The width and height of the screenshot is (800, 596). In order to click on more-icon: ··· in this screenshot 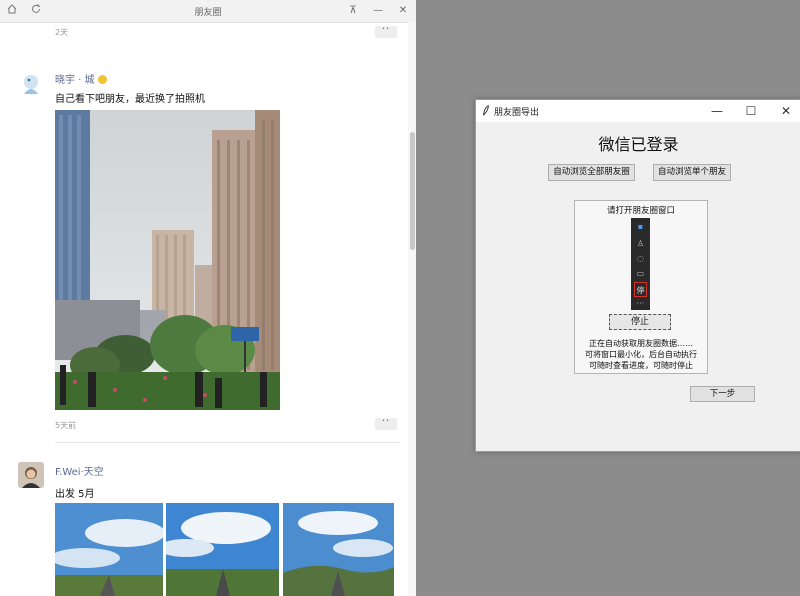, I will do `click(640, 303)`.